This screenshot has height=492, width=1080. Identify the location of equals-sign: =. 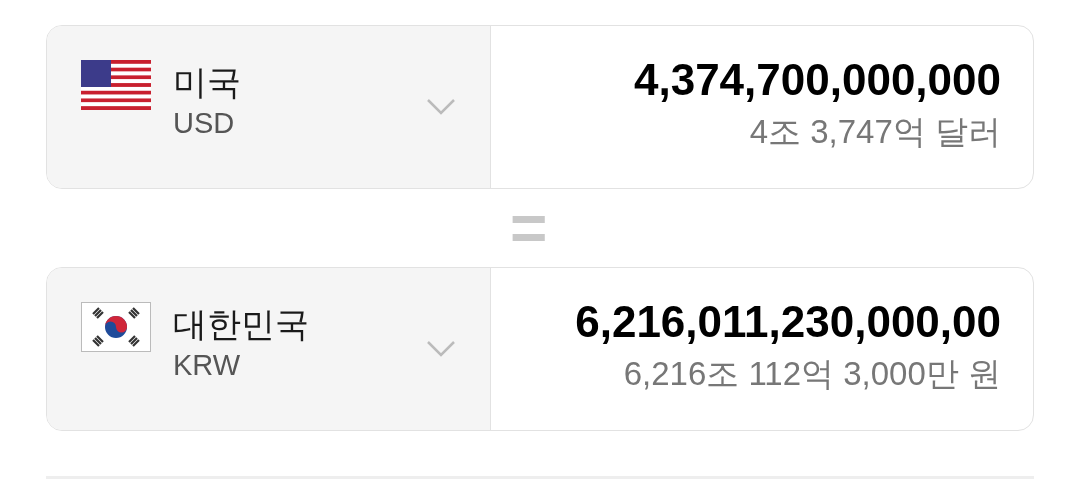
(529, 228).